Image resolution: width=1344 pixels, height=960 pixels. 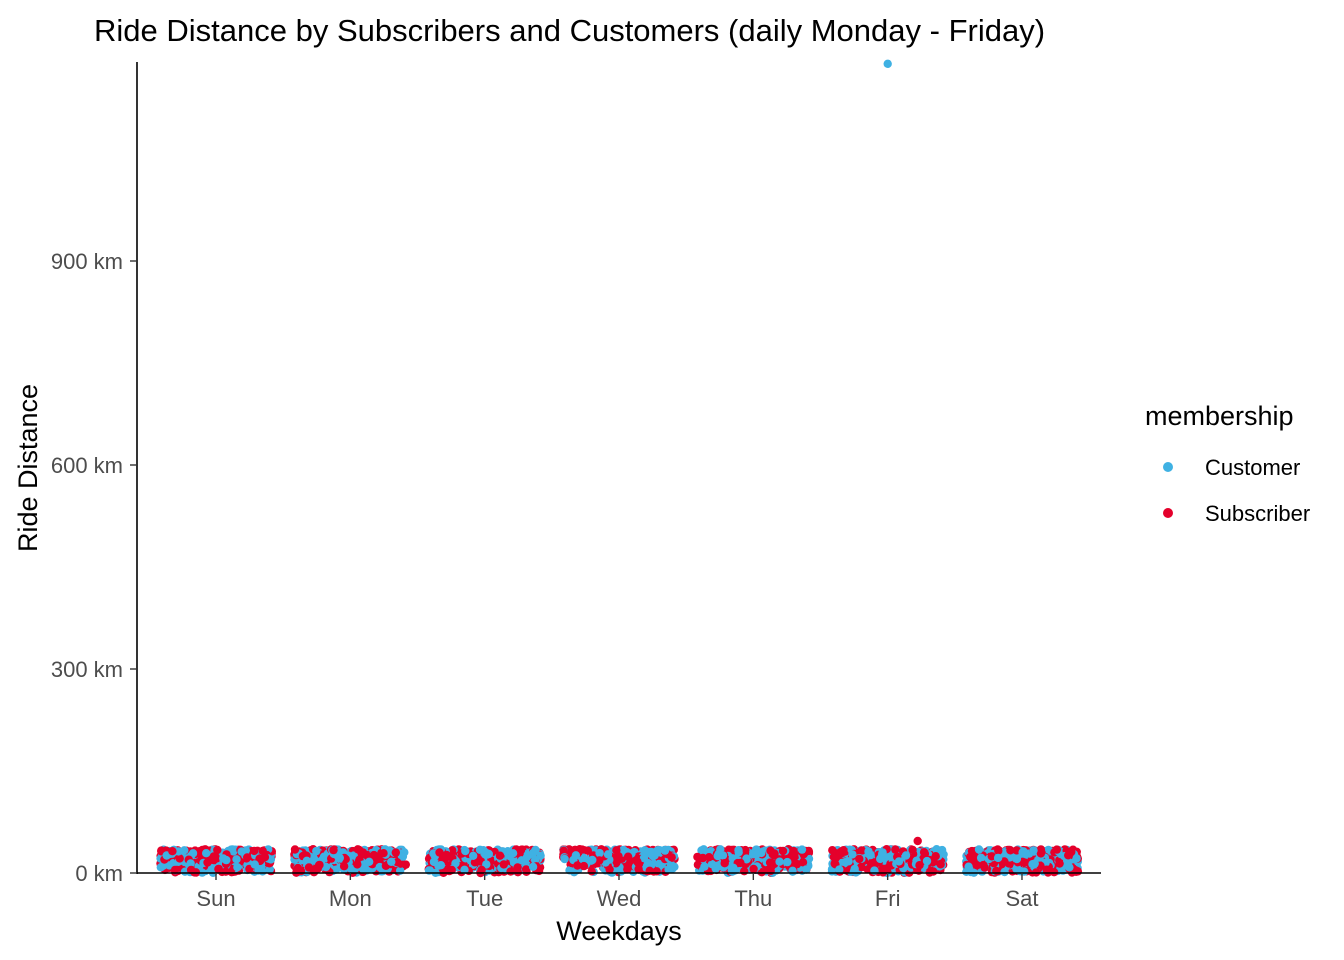 What do you see at coordinates (619, 898) in the screenshot?
I see `x-tick-label: Wed` at bounding box center [619, 898].